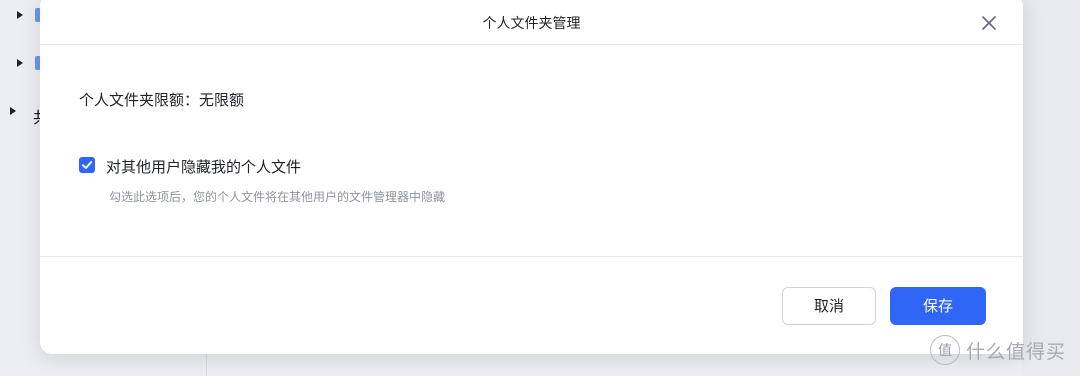 The width and height of the screenshot is (1080, 376). I want to click on dialog-header: 个人文件夹管理, so click(531, 22).